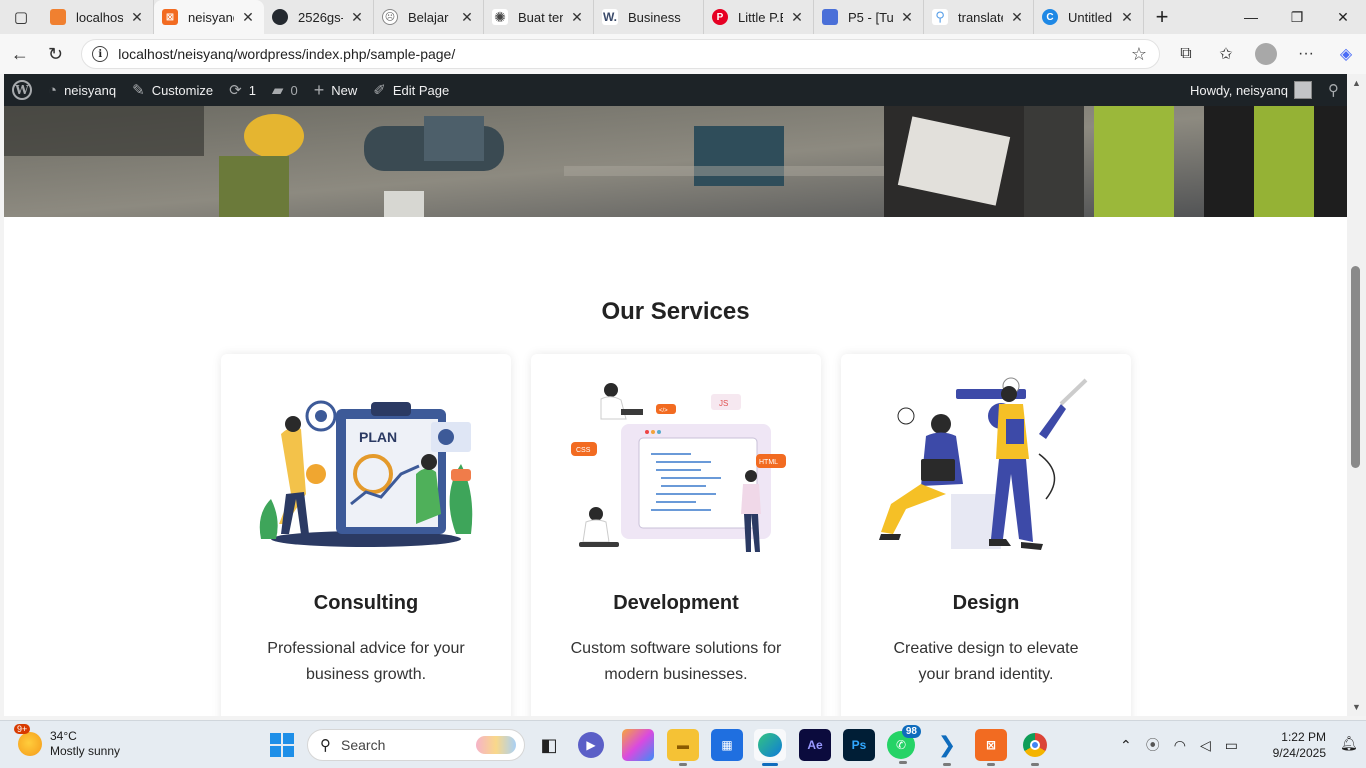  Describe the element at coordinates (22, 90) in the screenshot. I see `wp-logo-button: W` at that location.